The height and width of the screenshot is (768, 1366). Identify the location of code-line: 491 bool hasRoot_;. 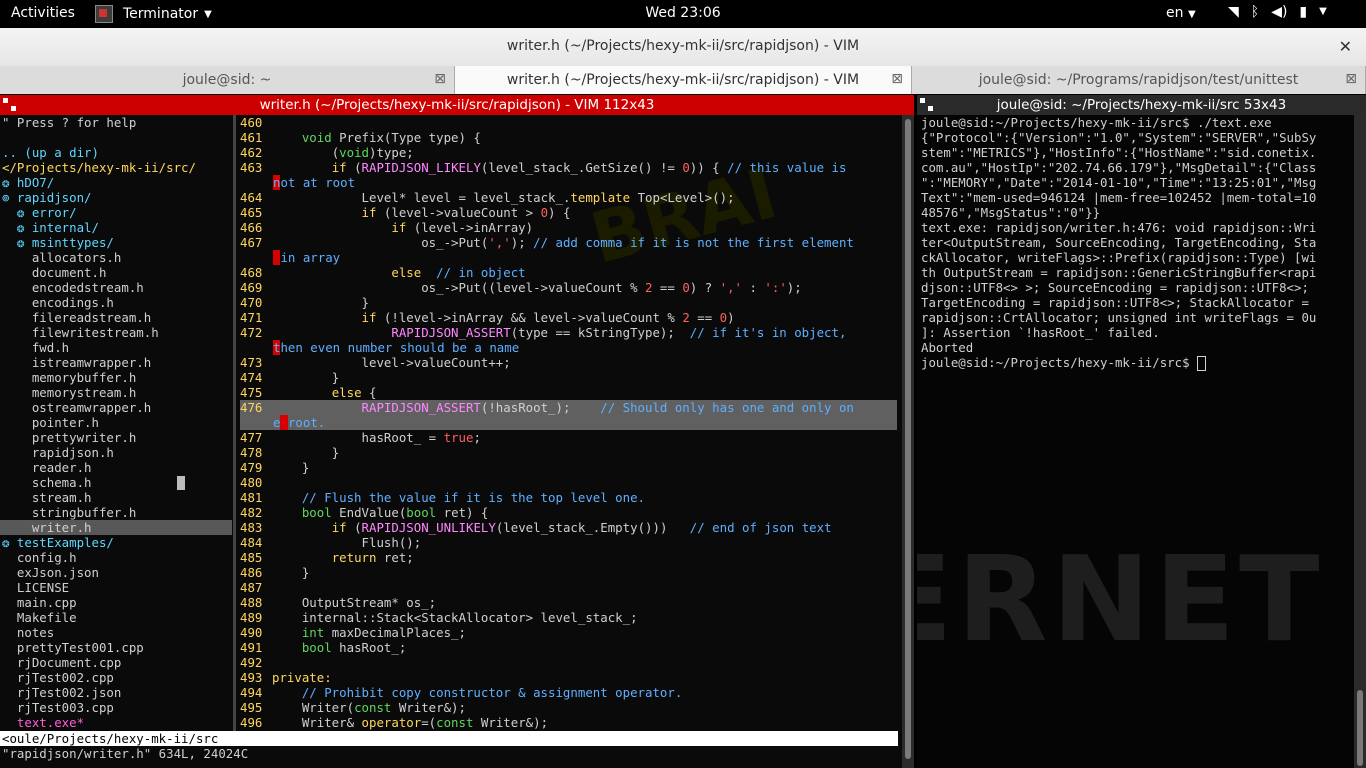
(568, 647).